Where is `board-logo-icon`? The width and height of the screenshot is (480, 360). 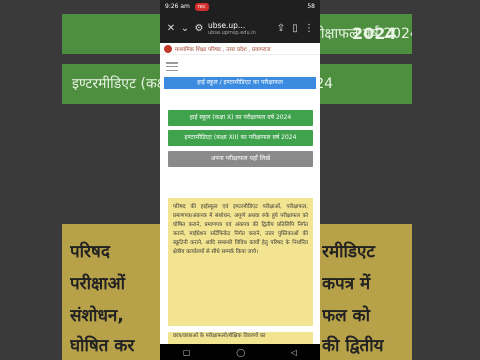 board-logo-icon is located at coordinates (168, 48).